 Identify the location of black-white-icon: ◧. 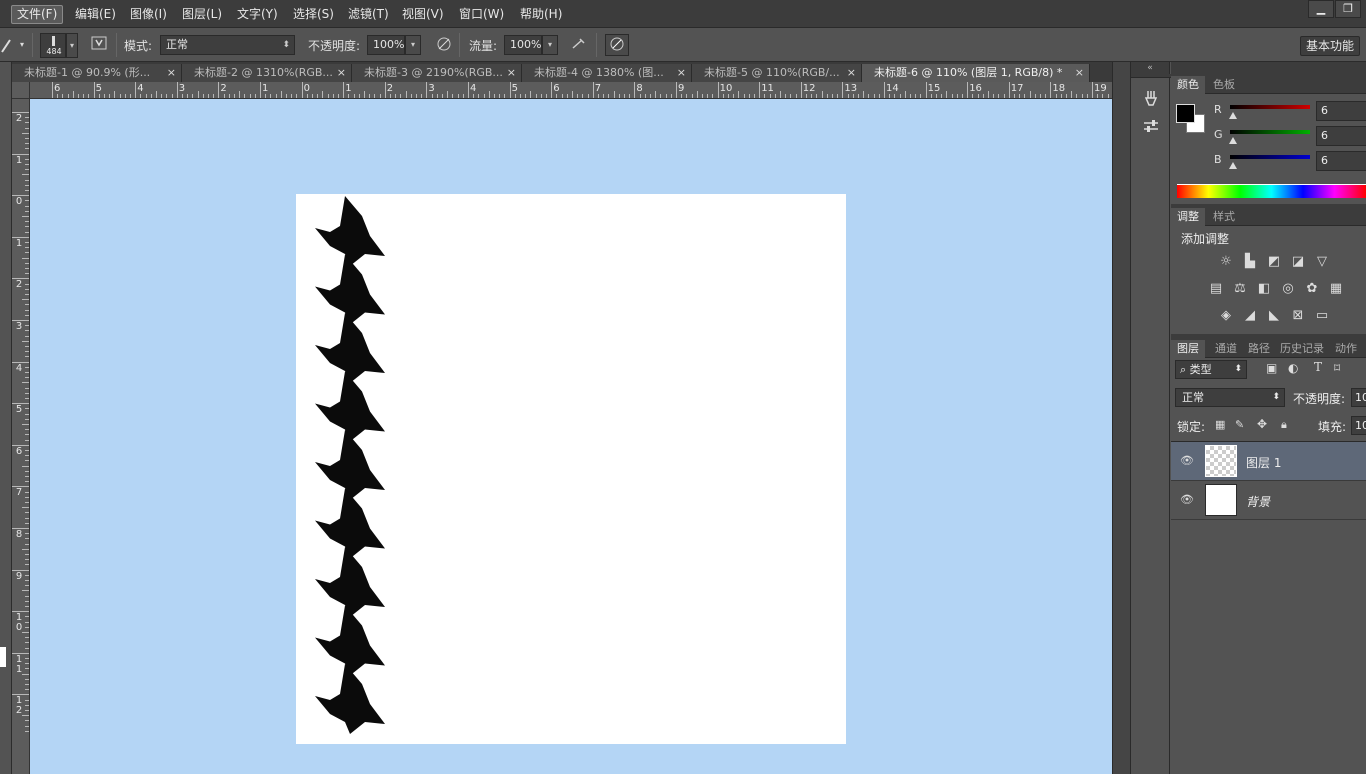
(1264, 289).